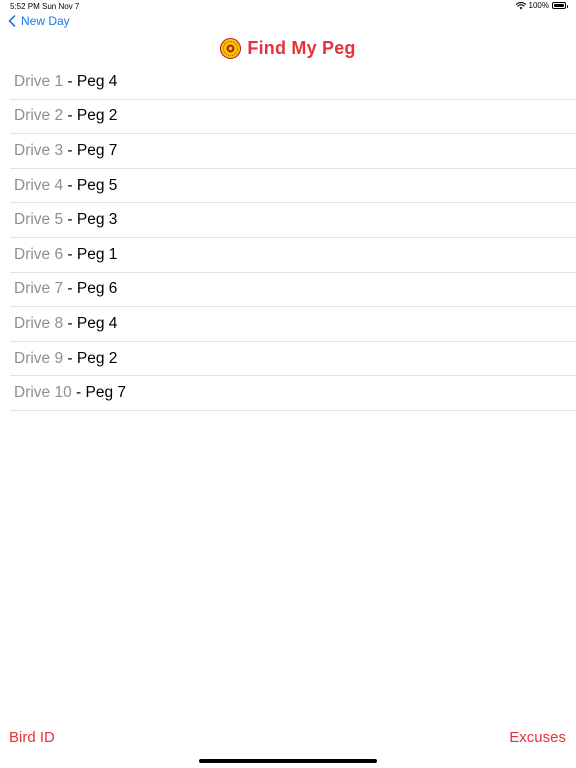 The image size is (576, 768). I want to click on status-bar: 5:52 PM Sun Nov 7 100%, so click(288, 7).